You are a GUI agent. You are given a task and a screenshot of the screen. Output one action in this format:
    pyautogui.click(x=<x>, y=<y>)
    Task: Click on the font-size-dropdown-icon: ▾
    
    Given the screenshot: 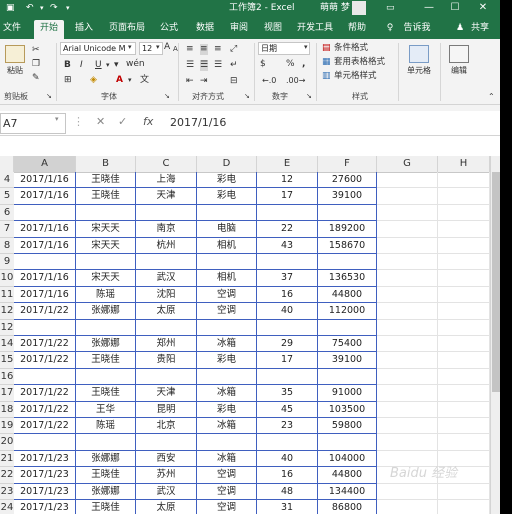 What is the action you would take?
    pyautogui.click(x=158, y=47)
    